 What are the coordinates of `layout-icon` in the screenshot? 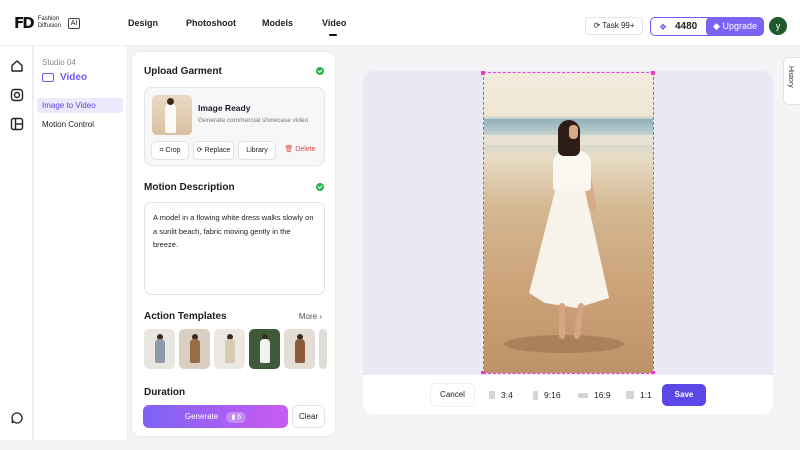 It's located at (17, 124).